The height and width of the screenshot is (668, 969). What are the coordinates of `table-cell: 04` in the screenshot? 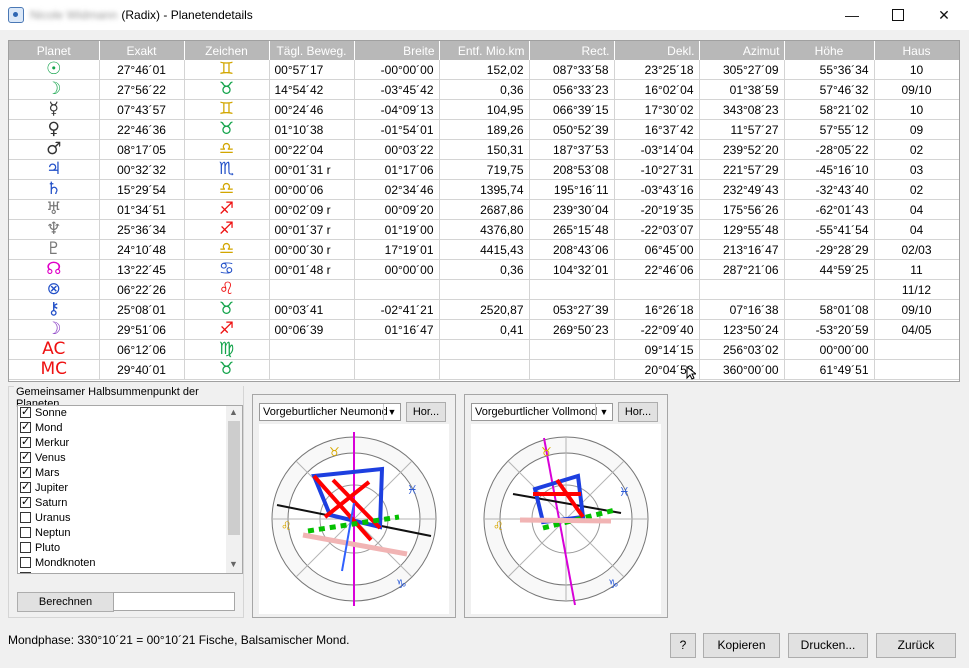 It's located at (916, 209).